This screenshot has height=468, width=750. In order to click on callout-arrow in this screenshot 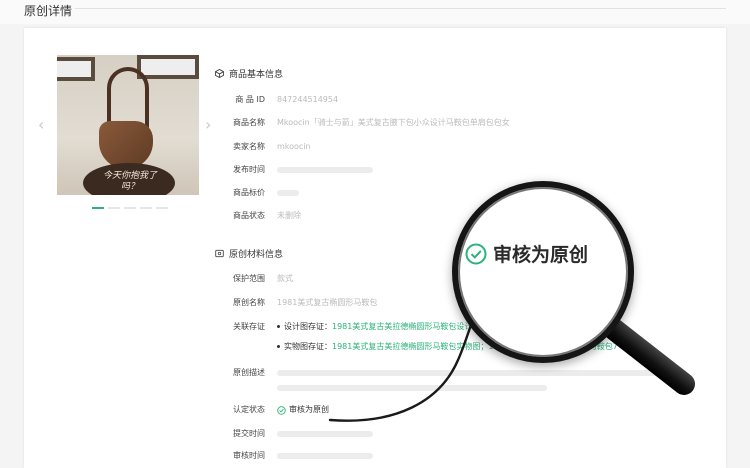, I will do `click(405, 364)`.